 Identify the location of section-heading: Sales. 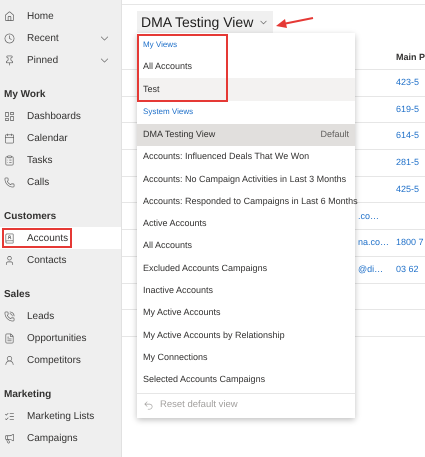
(17, 295).